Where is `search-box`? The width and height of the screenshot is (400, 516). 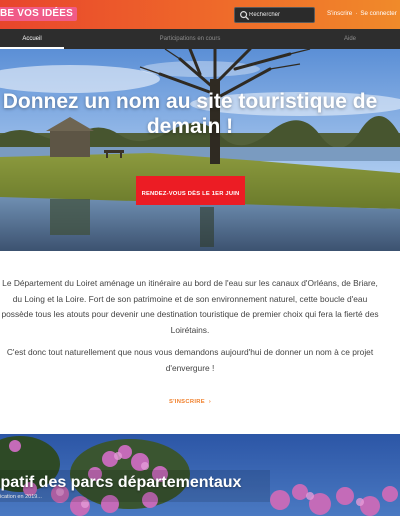 search-box is located at coordinates (274, 15).